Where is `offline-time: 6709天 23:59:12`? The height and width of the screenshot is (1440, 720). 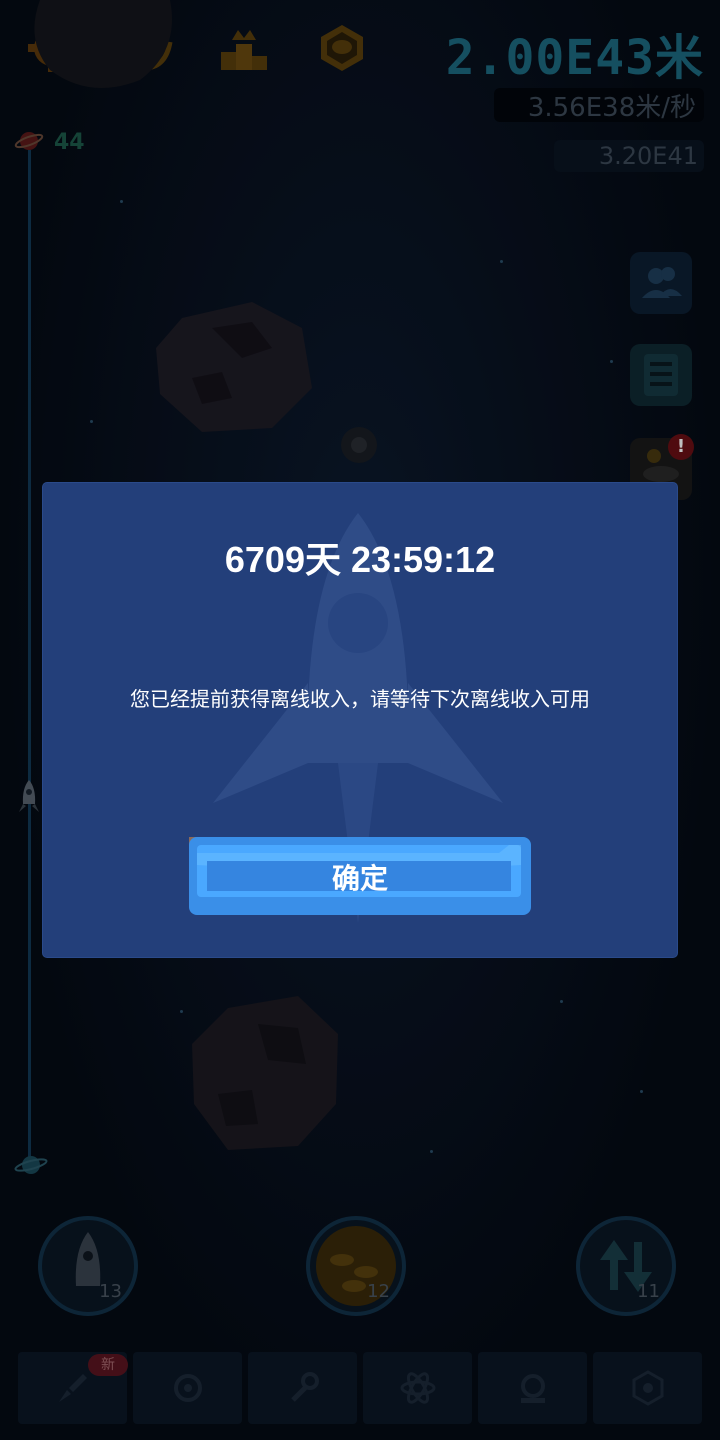 offline-time: 6709天 23:59:12 is located at coordinates (360, 559).